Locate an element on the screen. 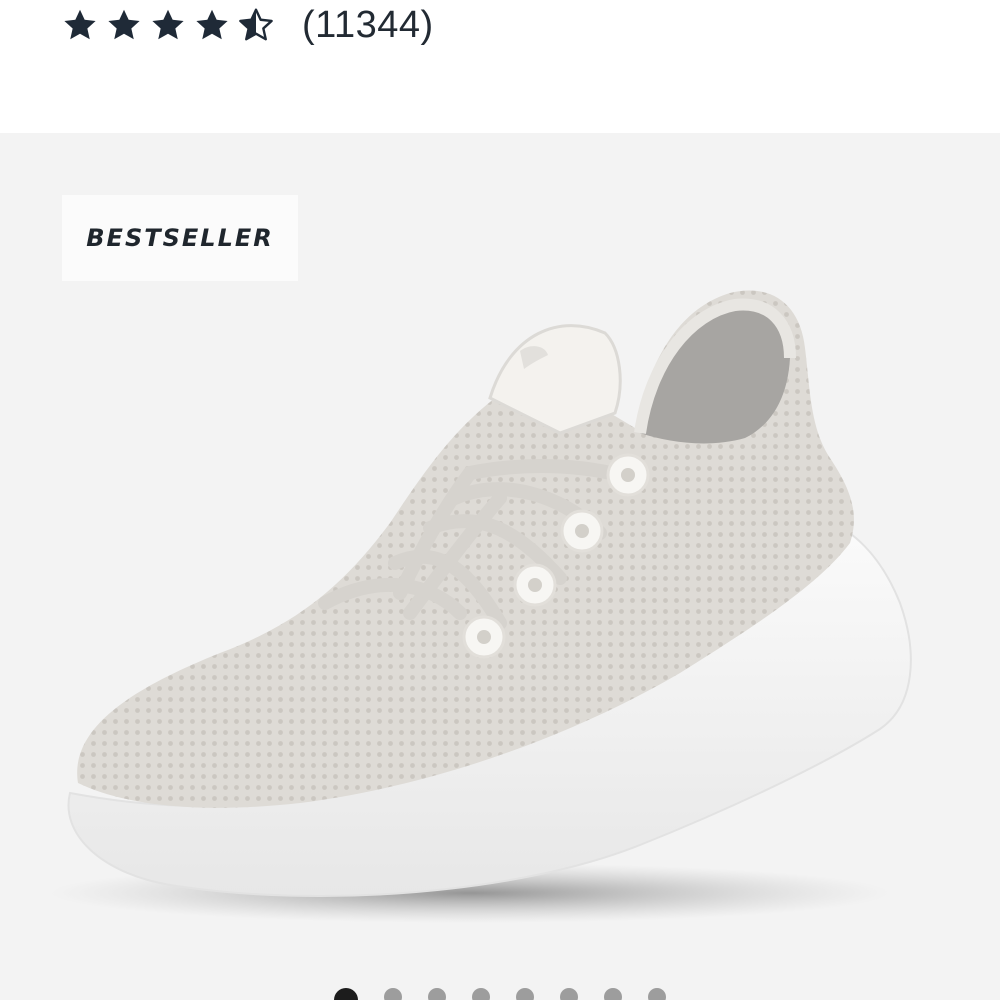 Image resolution: width=1000 pixels, height=1000 pixels. badge-label: BESTSELLER is located at coordinates (180, 238).